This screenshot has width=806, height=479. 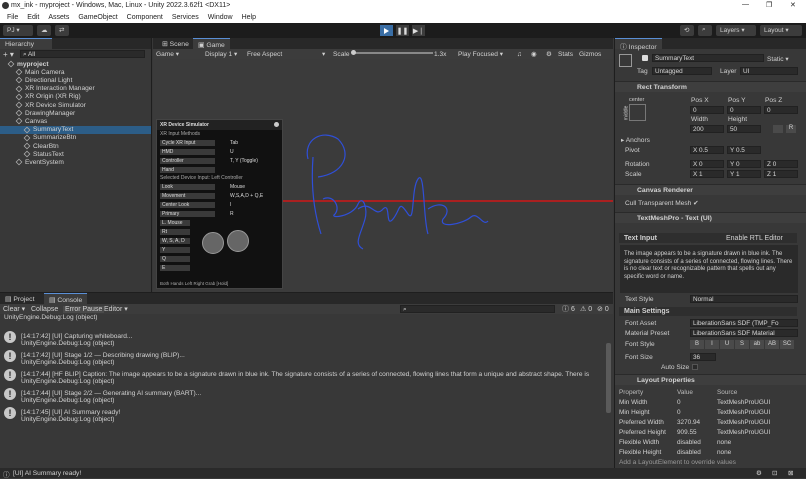 I want to click on simulator-key: Movement, so click(x=187, y=195).